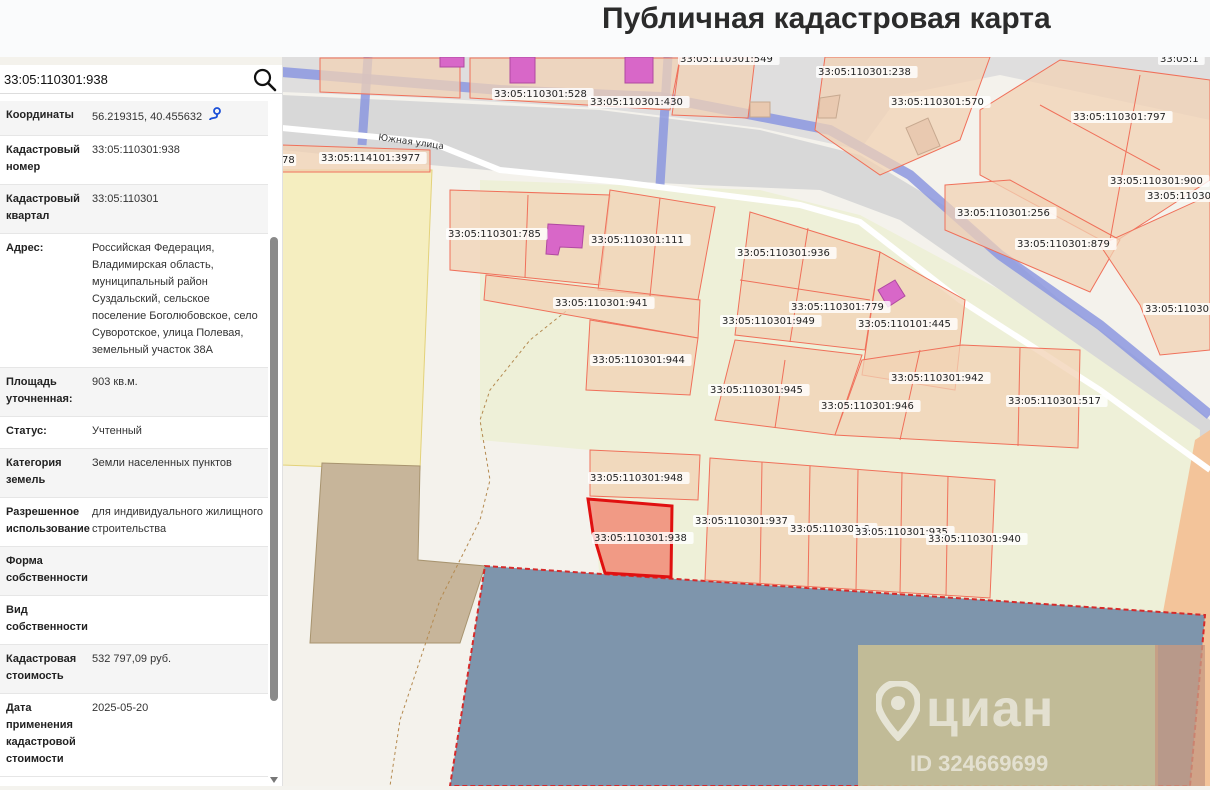 Image resolution: width=1210 pixels, height=790 pixels. I want to click on coordinates-value: 56.219315, 40.455632, so click(147, 116).